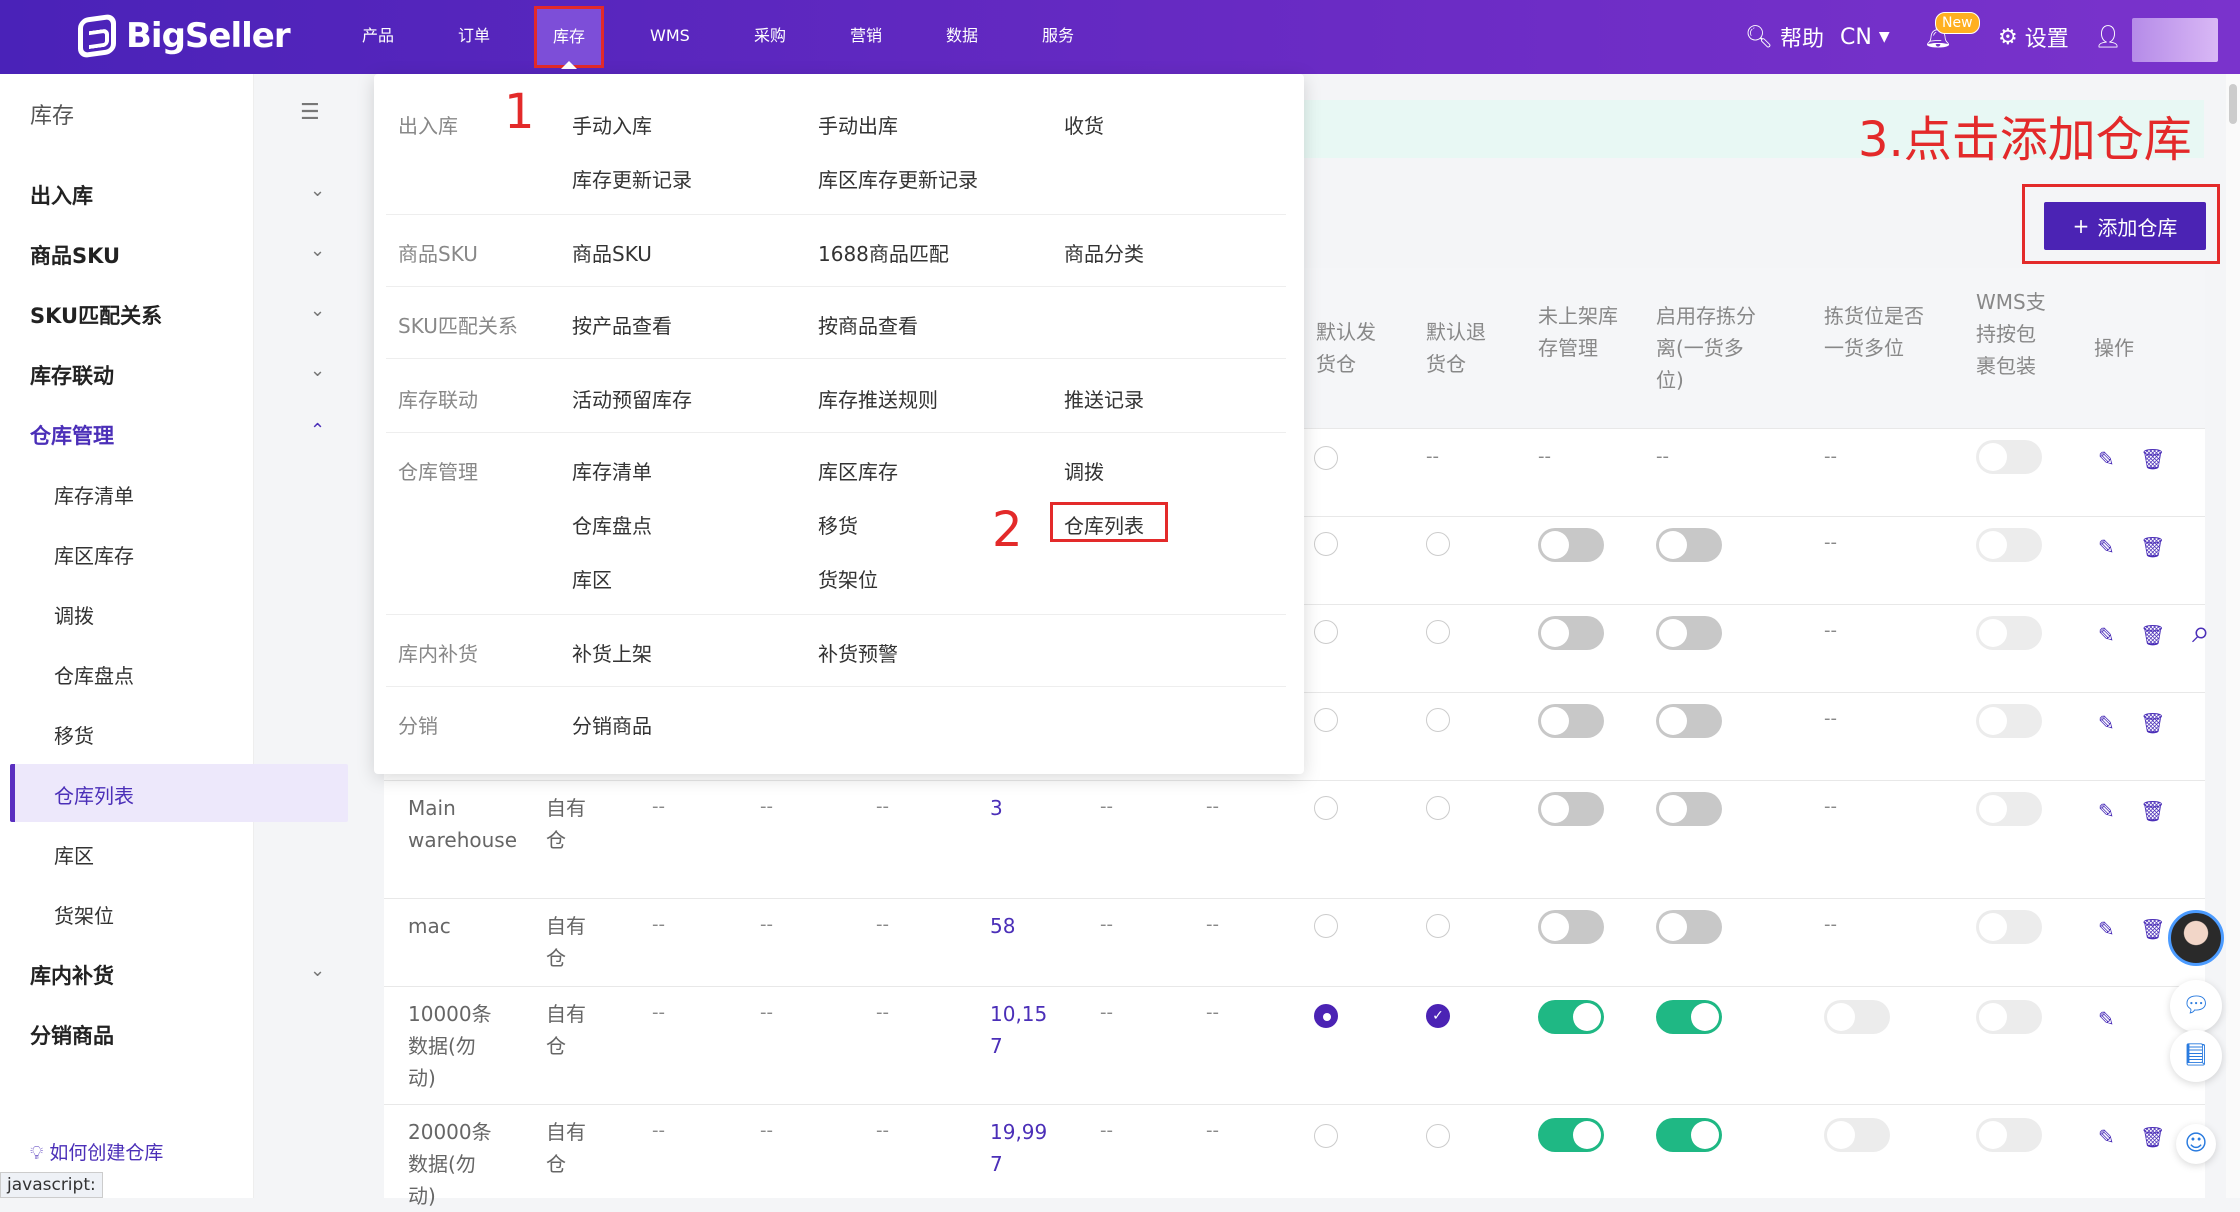  What do you see at coordinates (94, 794) in the screenshot?
I see `sidebar-item-warehouse-list: 仓库列表` at bounding box center [94, 794].